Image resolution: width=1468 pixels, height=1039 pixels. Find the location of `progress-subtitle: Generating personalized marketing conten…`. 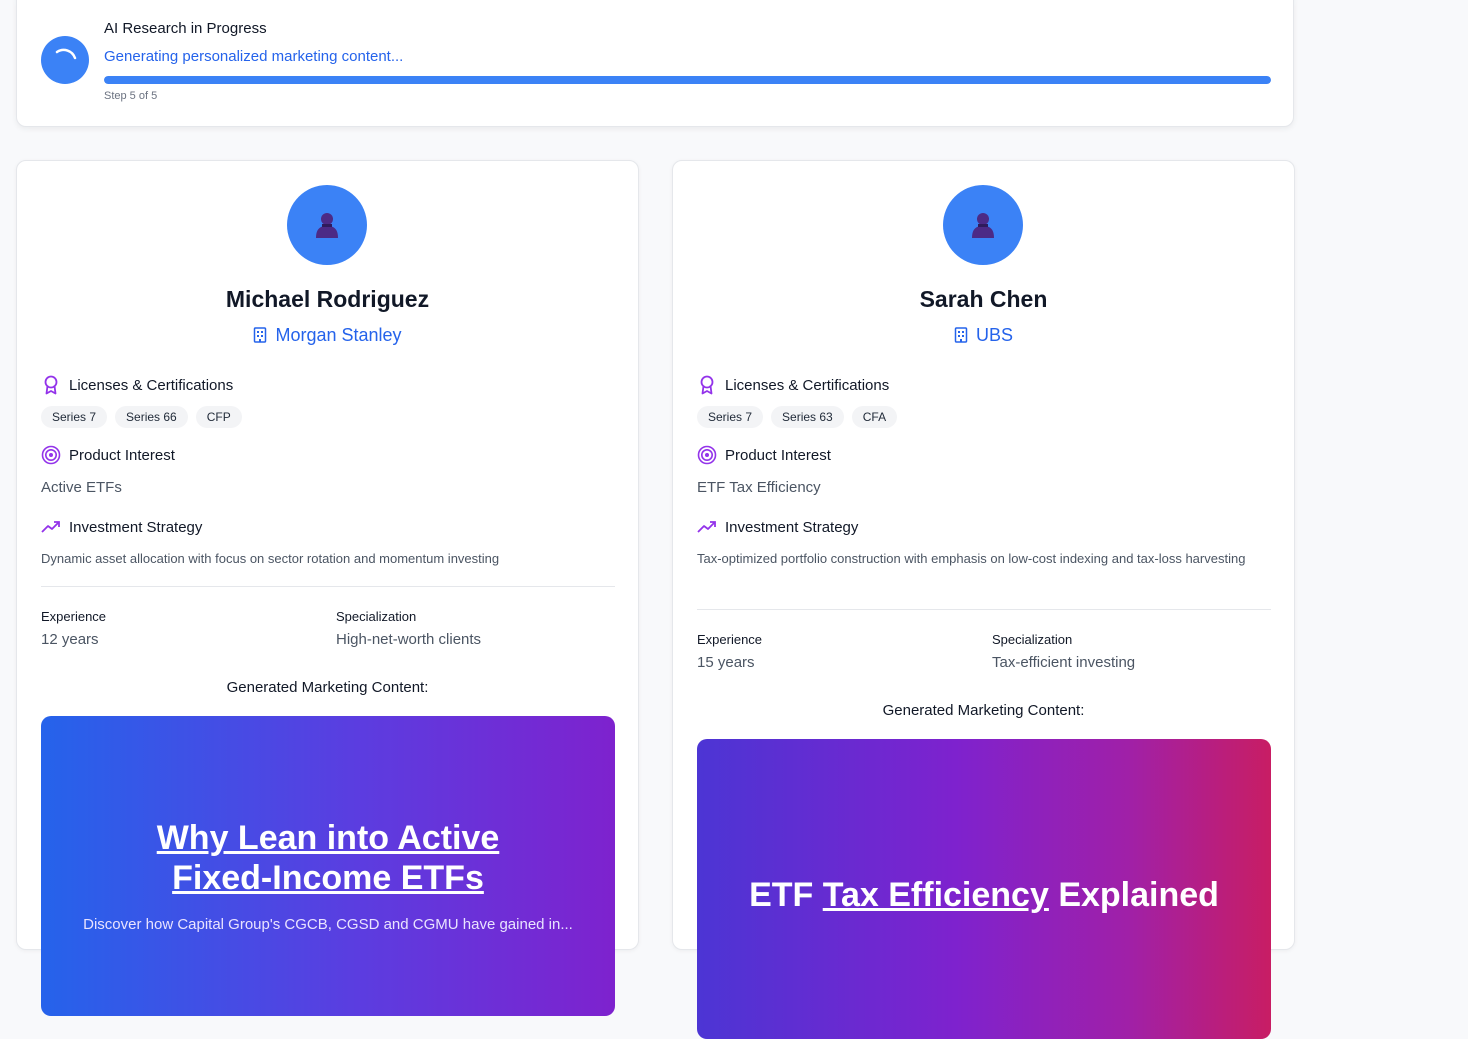

progress-subtitle: Generating personalized marketing conten… is located at coordinates (254, 56).